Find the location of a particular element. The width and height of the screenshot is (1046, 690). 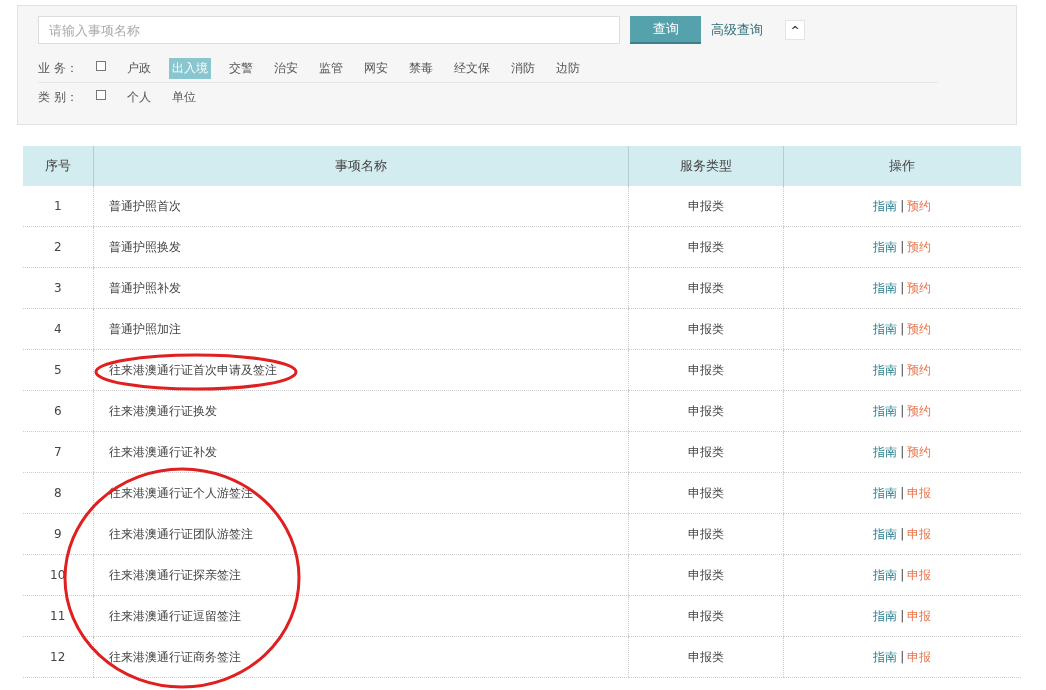

column-header: 事项名称 is located at coordinates (360, 166).